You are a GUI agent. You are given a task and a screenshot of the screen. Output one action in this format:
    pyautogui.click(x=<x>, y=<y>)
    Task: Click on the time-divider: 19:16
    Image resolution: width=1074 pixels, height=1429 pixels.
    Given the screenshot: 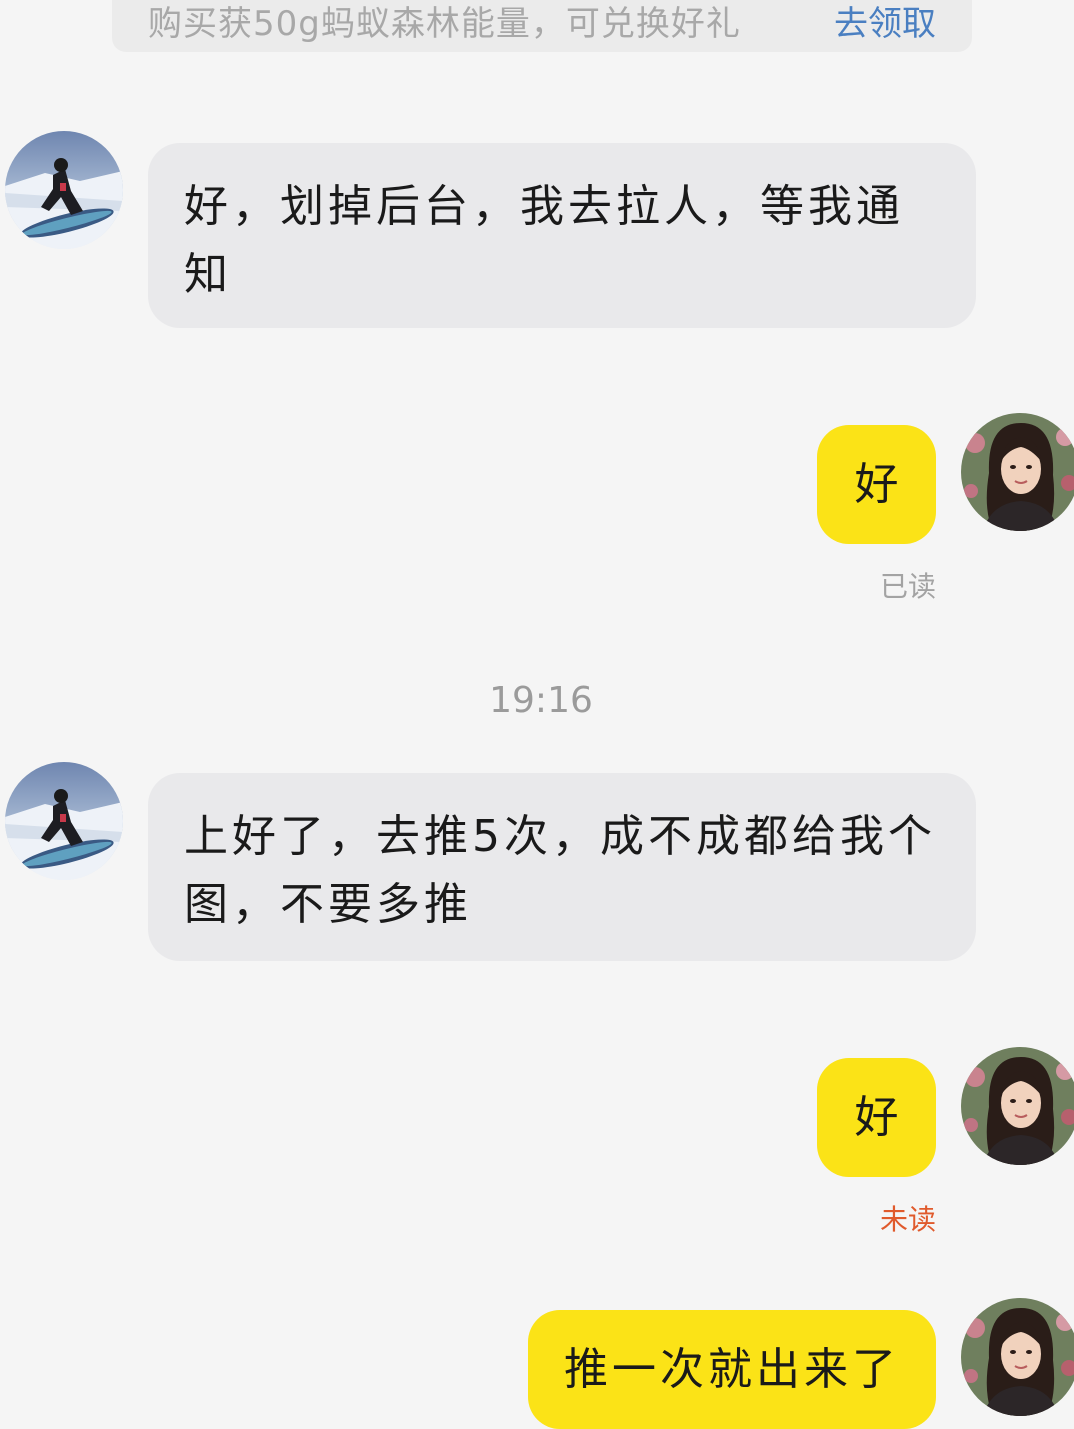 What is the action you would take?
    pyautogui.click(x=541, y=700)
    